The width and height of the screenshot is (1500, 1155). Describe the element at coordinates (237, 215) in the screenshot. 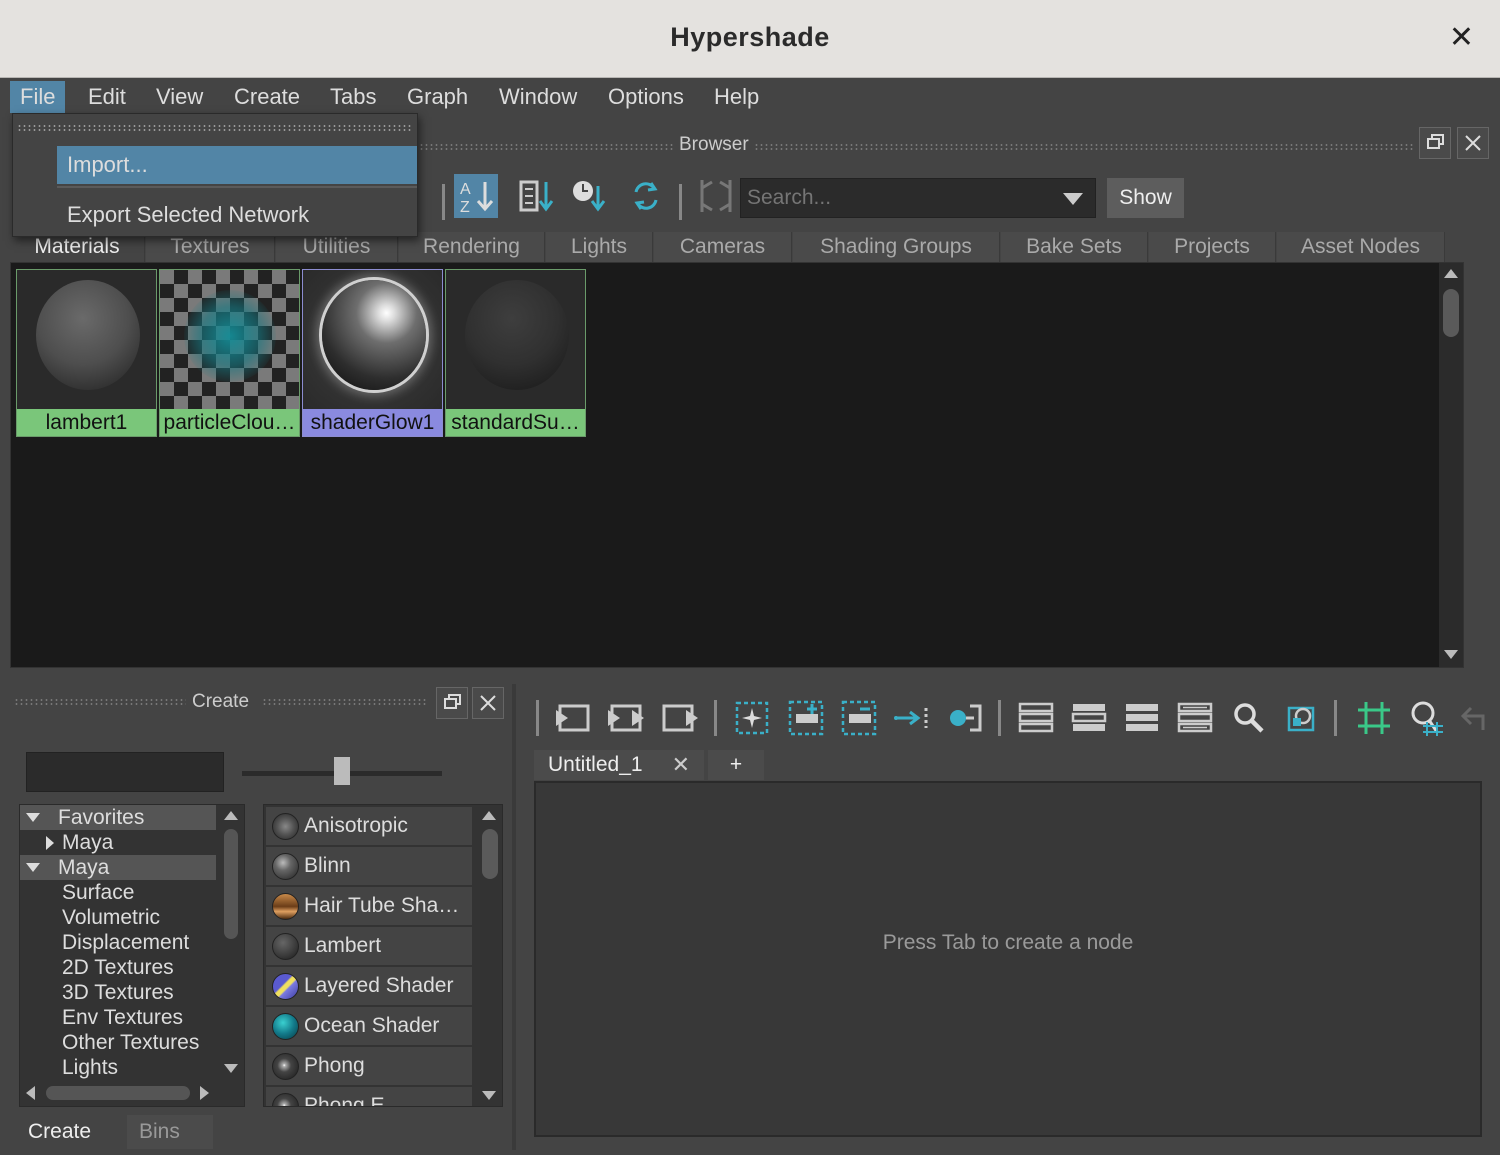

I see `menu-item-export-selected-network: Export Selected Network` at that location.